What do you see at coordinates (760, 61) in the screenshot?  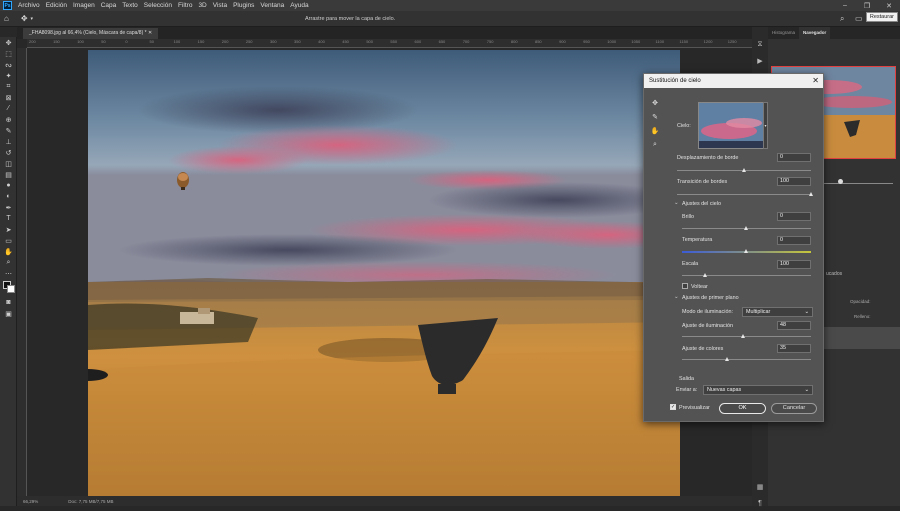 I see `play-icon: ▶` at bounding box center [760, 61].